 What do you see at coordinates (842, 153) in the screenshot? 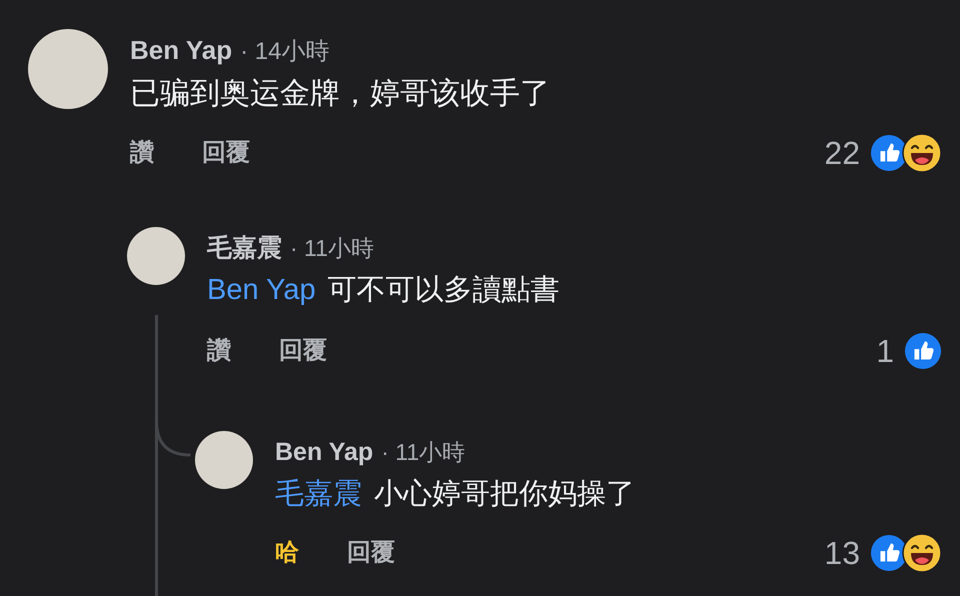
I see `reaction-count: 22` at bounding box center [842, 153].